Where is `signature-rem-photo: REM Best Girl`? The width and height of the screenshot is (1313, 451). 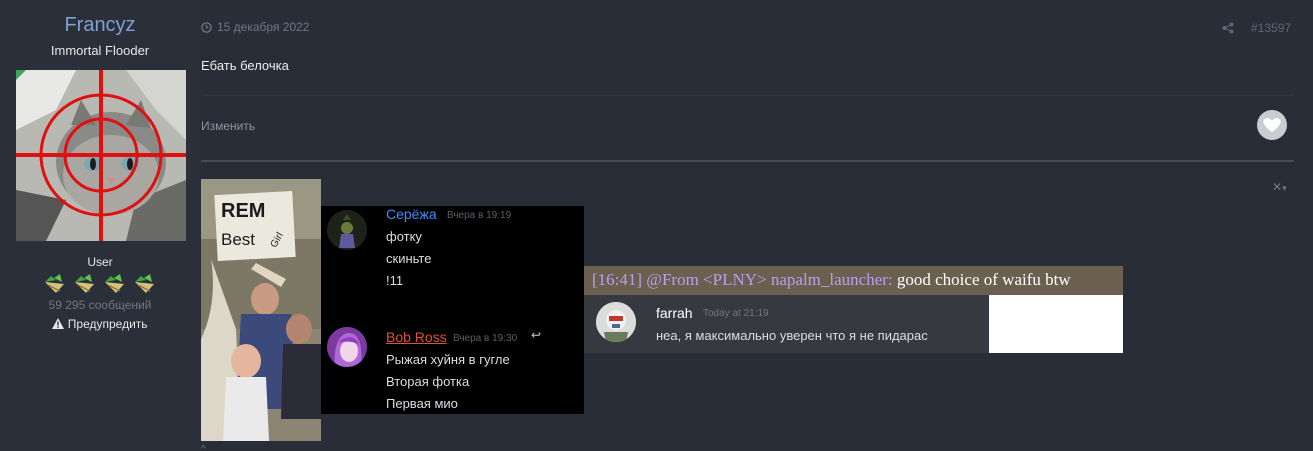 signature-rem-photo: REM Best Girl is located at coordinates (261, 310).